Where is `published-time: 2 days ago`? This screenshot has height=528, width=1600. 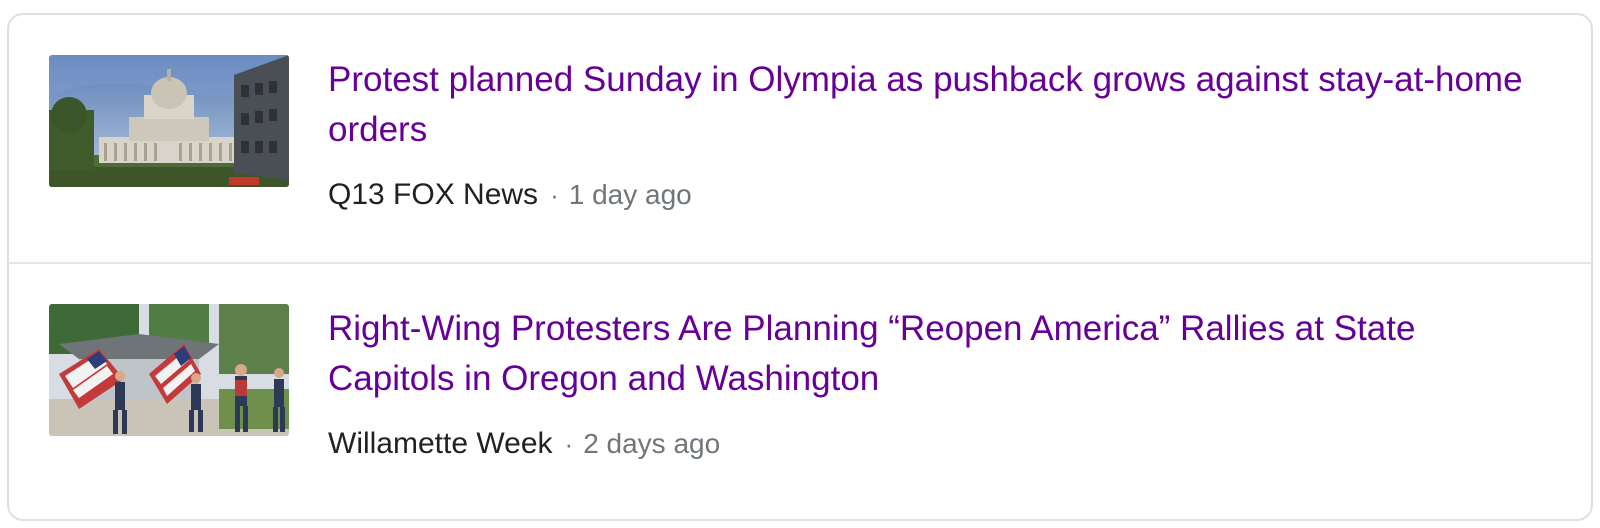
published-time: 2 days ago is located at coordinates (652, 443).